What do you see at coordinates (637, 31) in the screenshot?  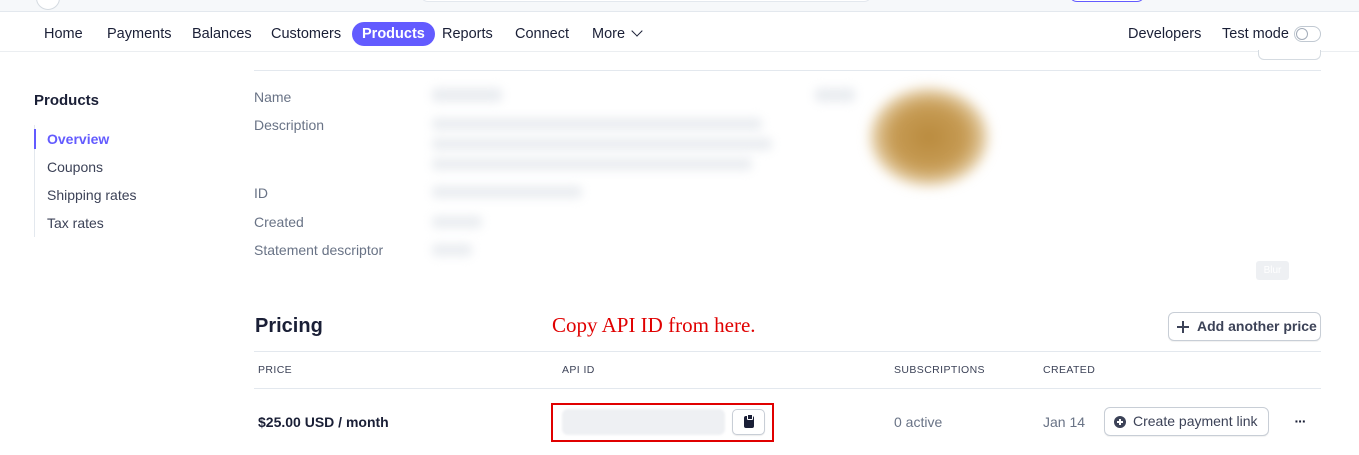 I see `chevron-down-icon` at bounding box center [637, 31].